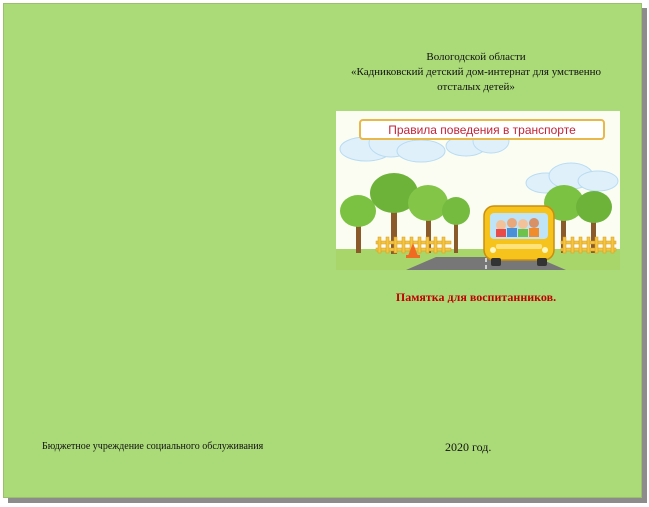 The width and height of the screenshot is (649, 507). What do you see at coordinates (478, 190) in the screenshot?
I see `school-bus-illustration: Правила поведения в транспорте` at bounding box center [478, 190].